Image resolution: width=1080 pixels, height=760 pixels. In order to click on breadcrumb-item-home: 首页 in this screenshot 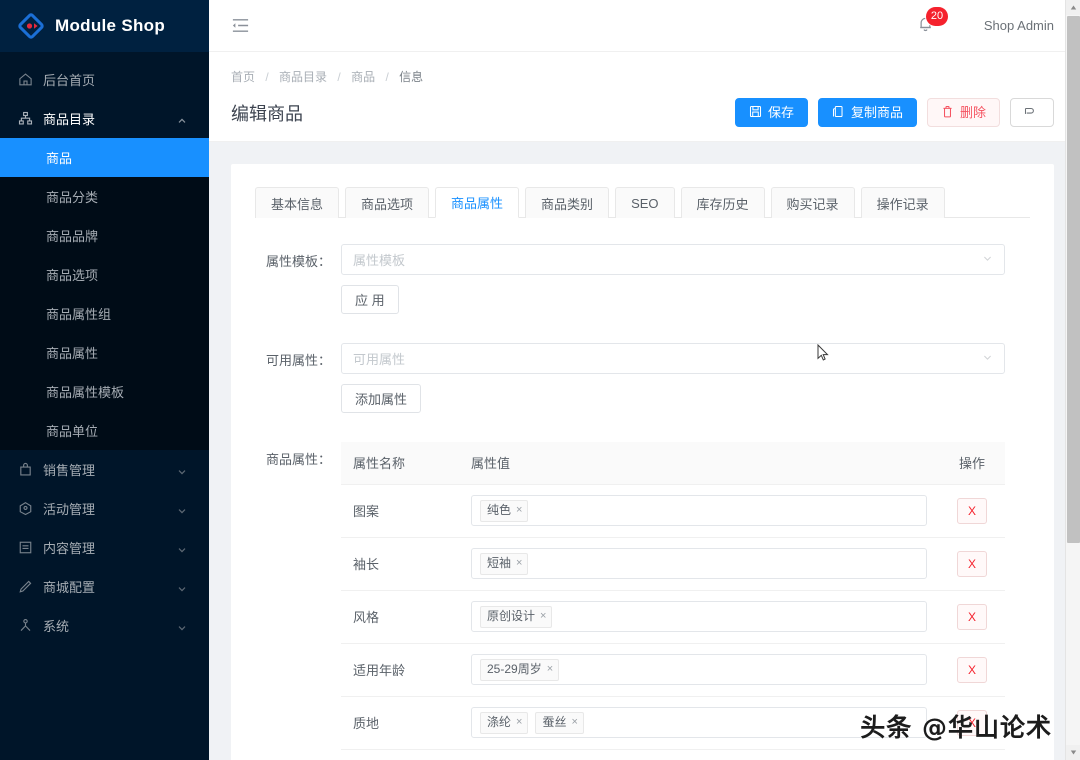, I will do `click(243, 77)`.